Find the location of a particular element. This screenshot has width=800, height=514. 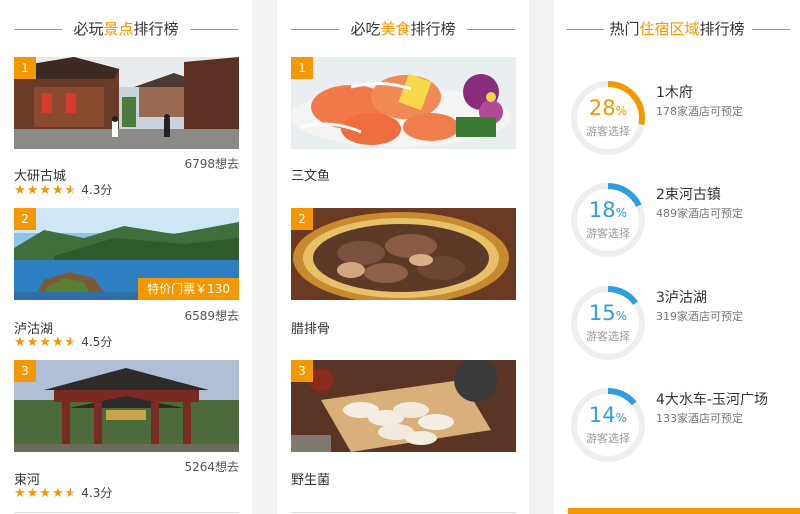

food-card-cured-ribs: 2 腊排骨 is located at coordinates (403, 273).